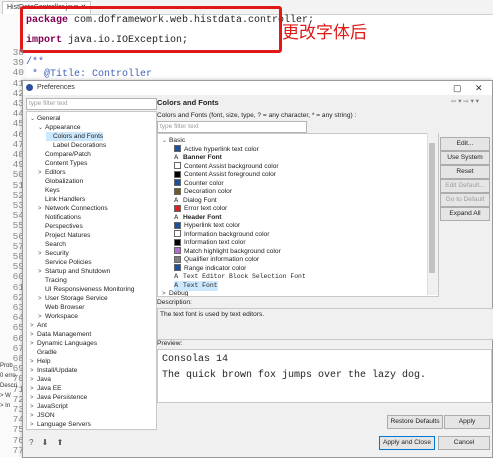 This screenshot has width=493, height=458. What do you see at coordinates (465, 200) in the screenshot?
I see `go-to-default-button: Go to Default` at bounding box center [465, 200].